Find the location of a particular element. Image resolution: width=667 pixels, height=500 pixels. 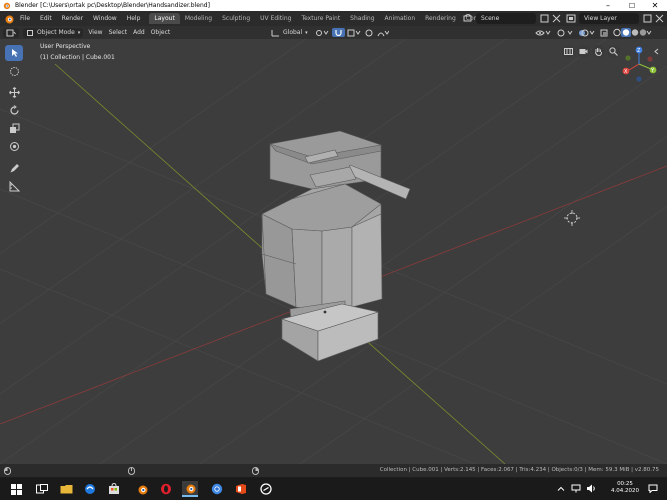

blender-icon is located at coordinates (190, 488).